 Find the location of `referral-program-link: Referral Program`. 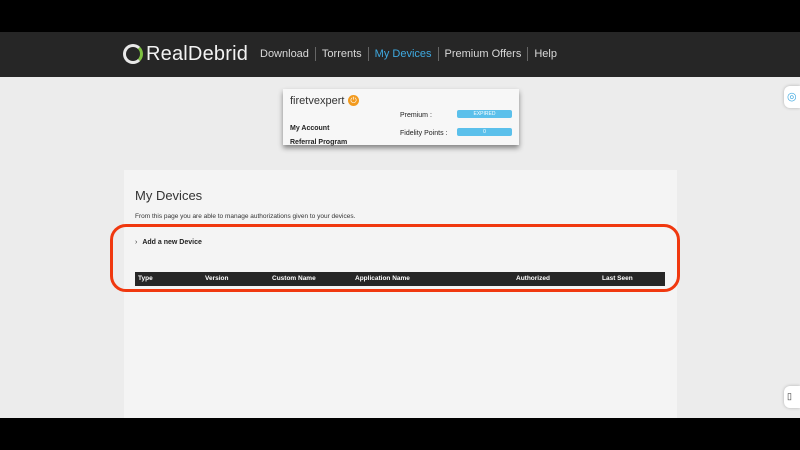

referral-program-link: Referral Program is located at coordinates (318, 142).